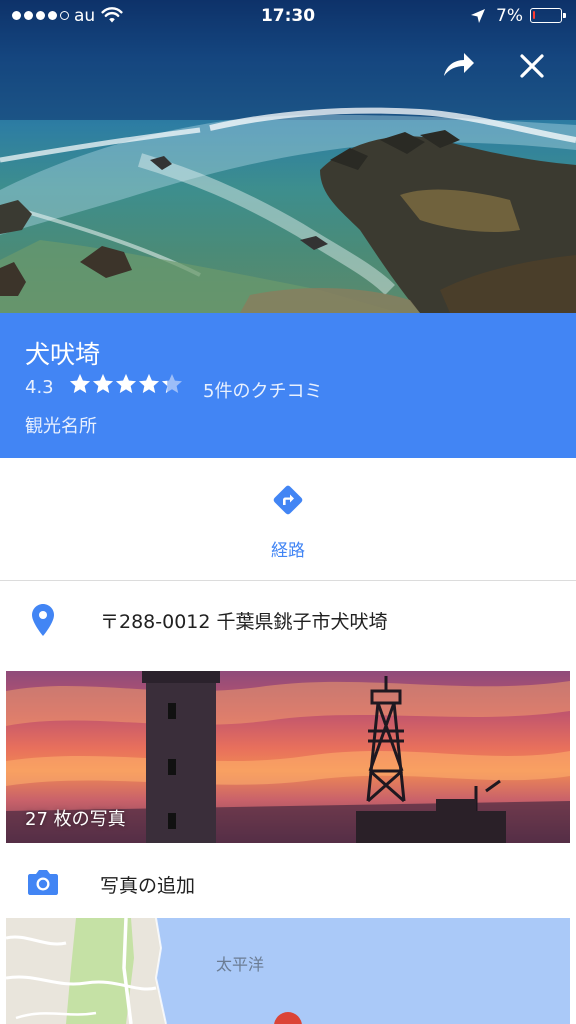 The image size is (576, 1024). Describe the element at coordinates (534, 15) in the screenshot. I see `battery-level` at that location.